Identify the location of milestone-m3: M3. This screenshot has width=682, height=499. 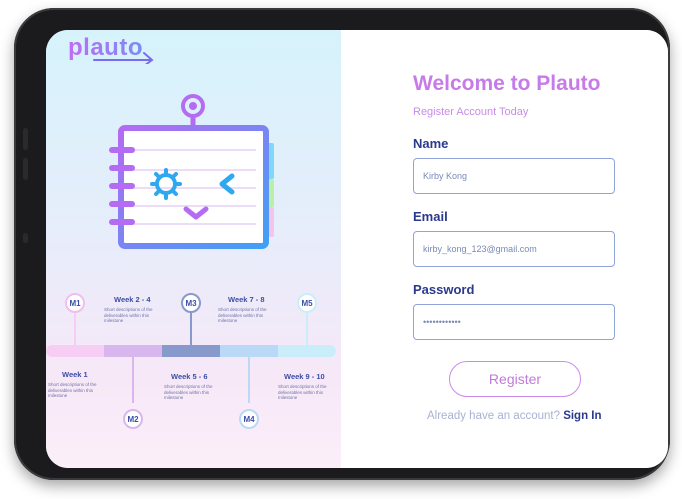
(191, 303).